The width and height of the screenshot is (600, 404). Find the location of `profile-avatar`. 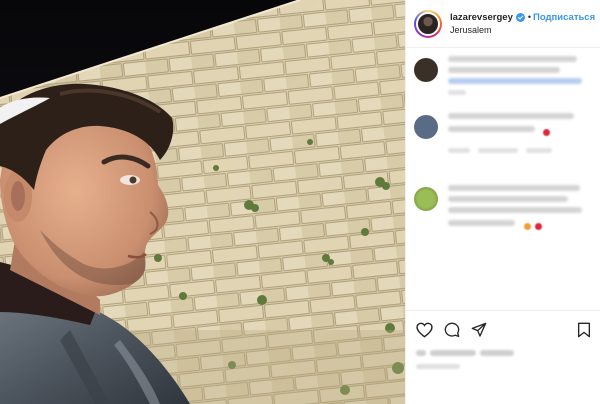

profile-avatar is located at coordinates (428, 23).